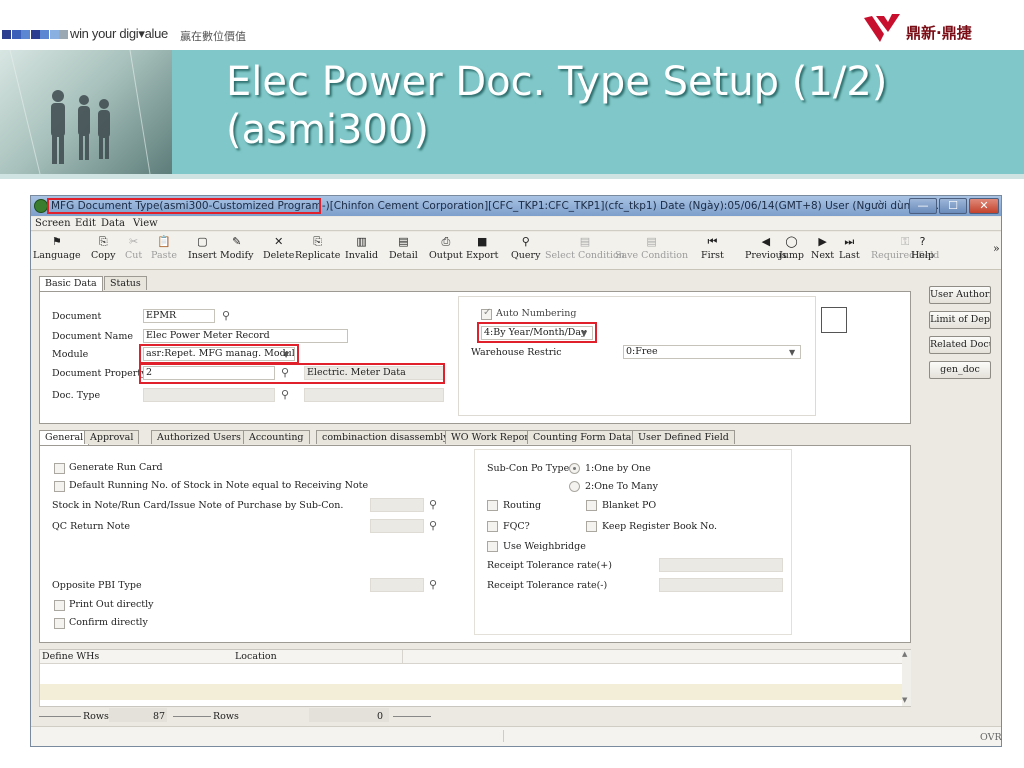 The width and height of the screenshot is (1024, 768). I want to click on select-condition-button: ▤ Select Condition, so click(585, 247).